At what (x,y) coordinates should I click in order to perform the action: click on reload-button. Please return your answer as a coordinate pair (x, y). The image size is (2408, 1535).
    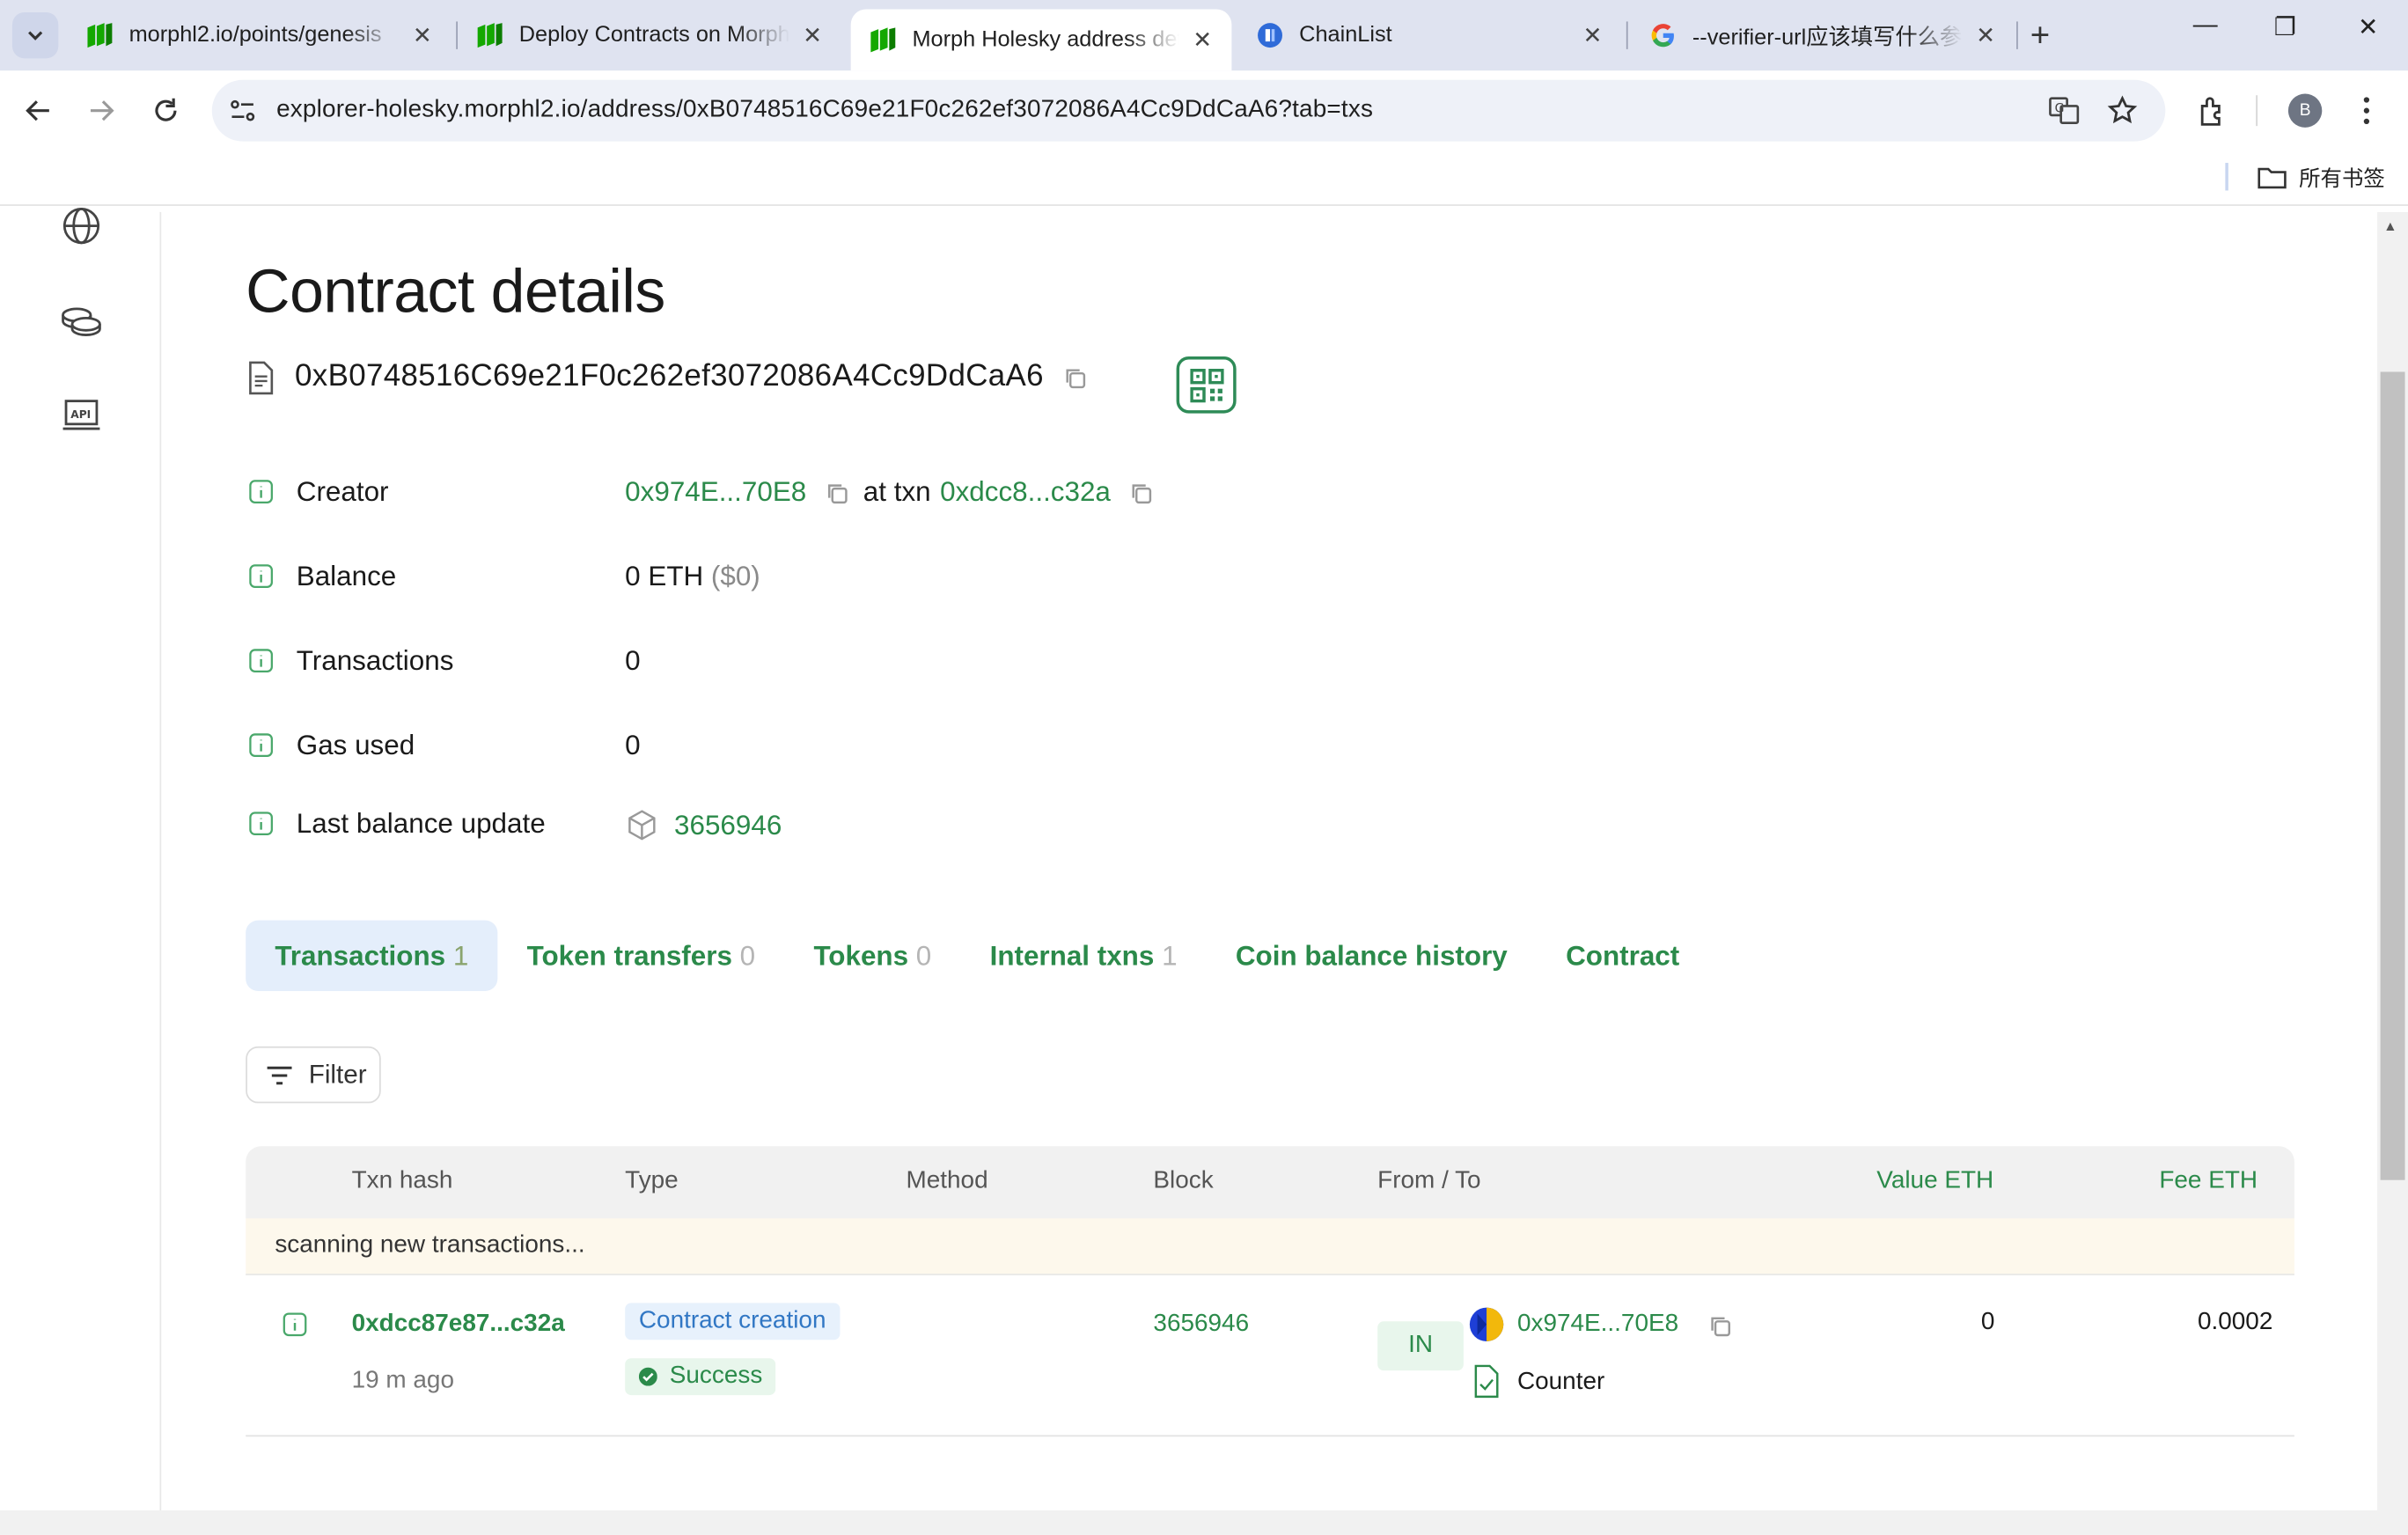
    Looking at the image, I should click on (165, 110).